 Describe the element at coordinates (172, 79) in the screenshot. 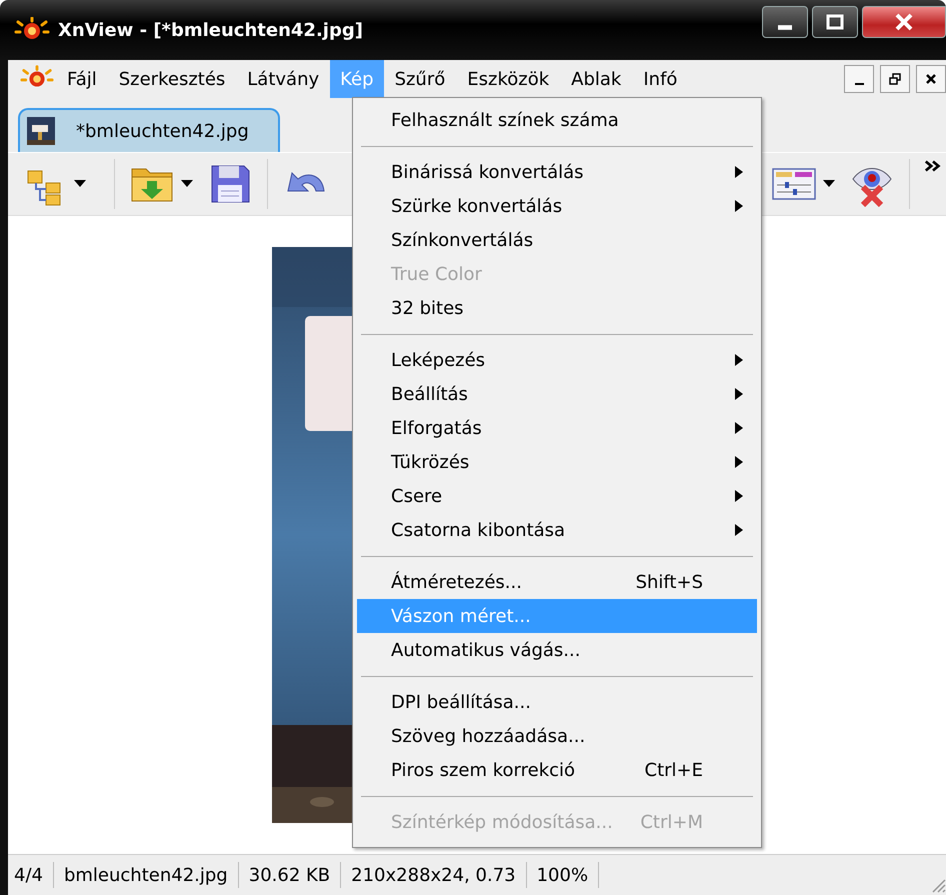

I see `menu-item: Szerkesztés` at that location.